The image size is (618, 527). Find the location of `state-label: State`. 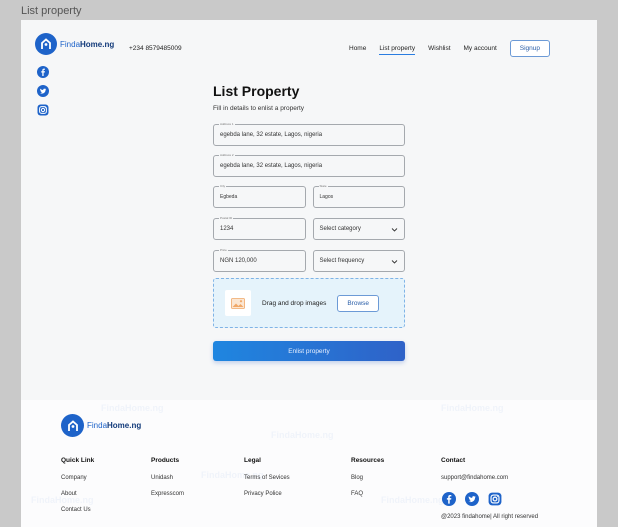

state-label: State is located at coordinates (323, 186).